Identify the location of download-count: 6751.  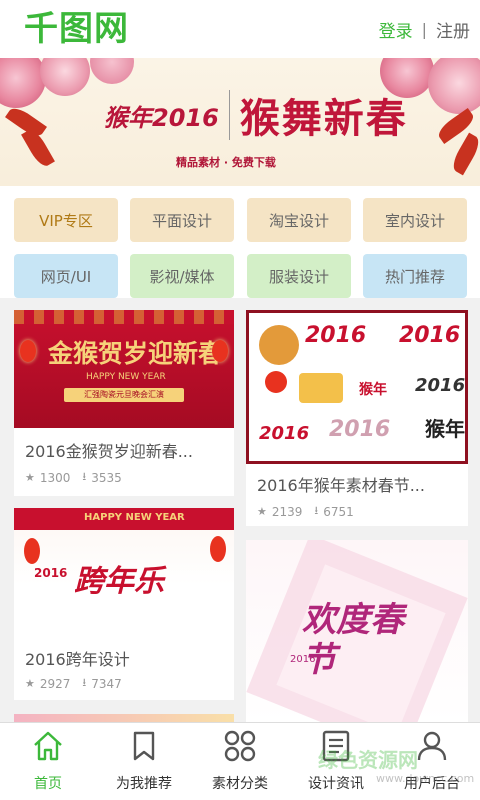
(338, 511).